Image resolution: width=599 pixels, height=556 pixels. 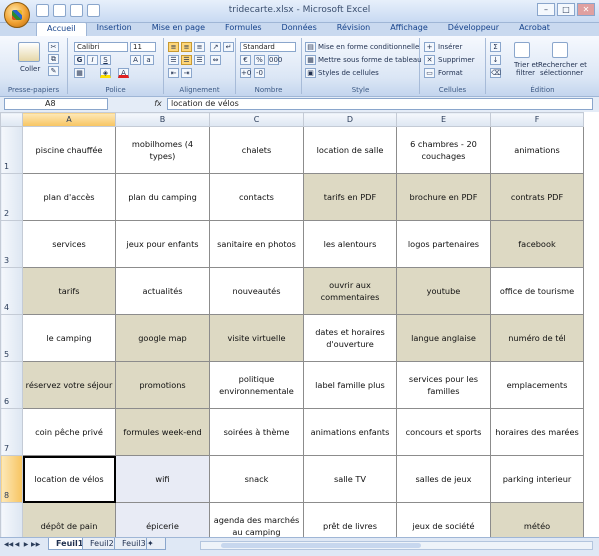 I want to click on autosum-icon: Σ, so click(x=495, y=47).